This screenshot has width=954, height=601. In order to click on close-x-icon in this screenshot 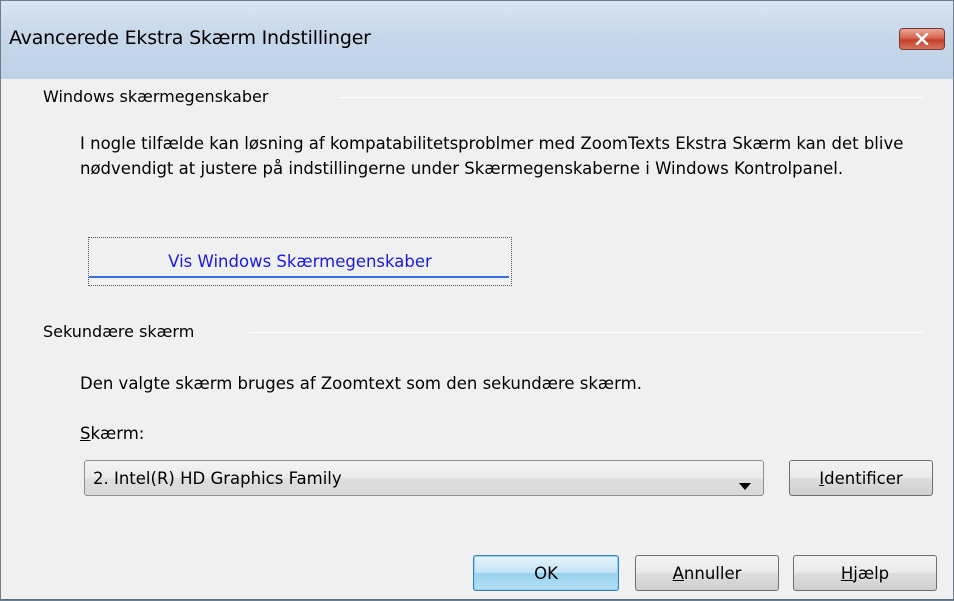, I will do `click(922, 39)`.